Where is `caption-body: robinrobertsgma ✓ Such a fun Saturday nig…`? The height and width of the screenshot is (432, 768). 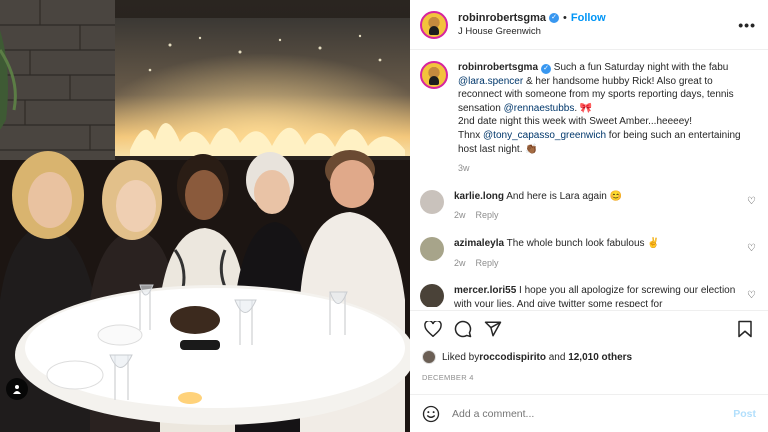 caption-body: robinrobertsgma ✓ Such a fun Saturday nig… is located at coordinates (601, 118).